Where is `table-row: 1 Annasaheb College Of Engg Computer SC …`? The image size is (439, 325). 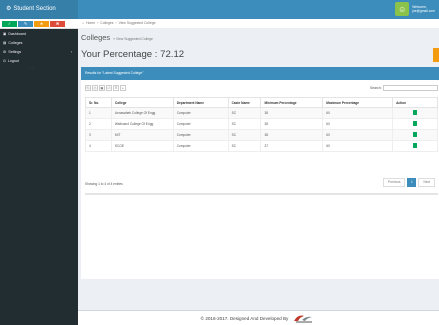 table-row: 1 Annasaheb College Of Engg Computer SC … is located at coordinates (261, 113).